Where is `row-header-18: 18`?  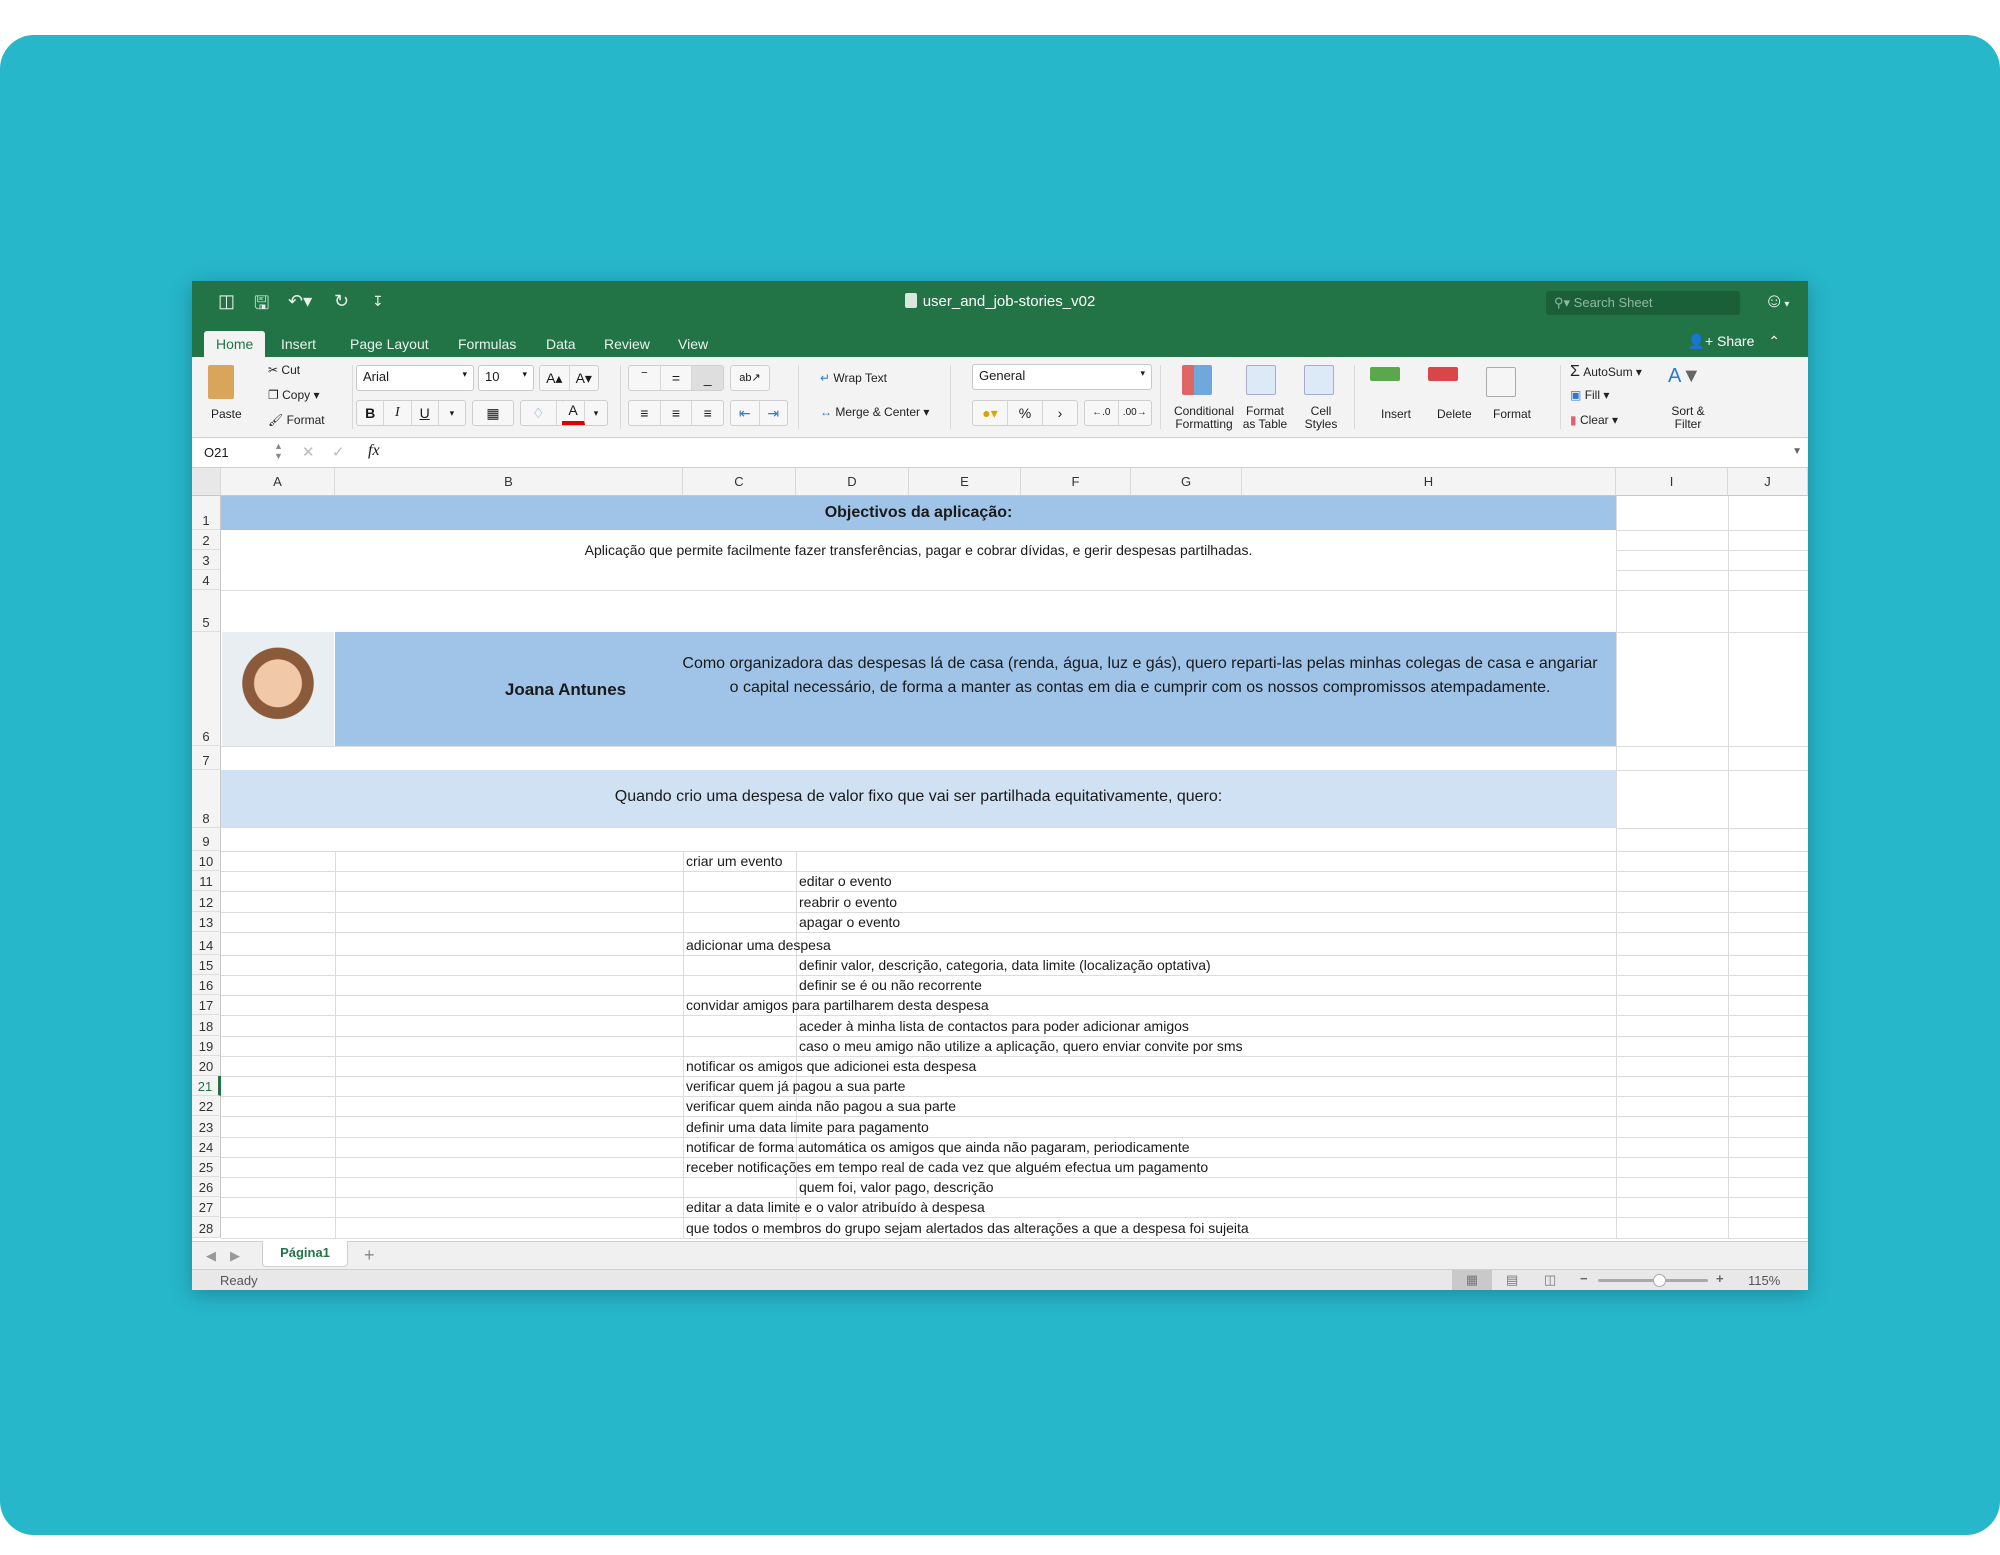
row-header-18: 18 is located at coordinates (206, 1025).